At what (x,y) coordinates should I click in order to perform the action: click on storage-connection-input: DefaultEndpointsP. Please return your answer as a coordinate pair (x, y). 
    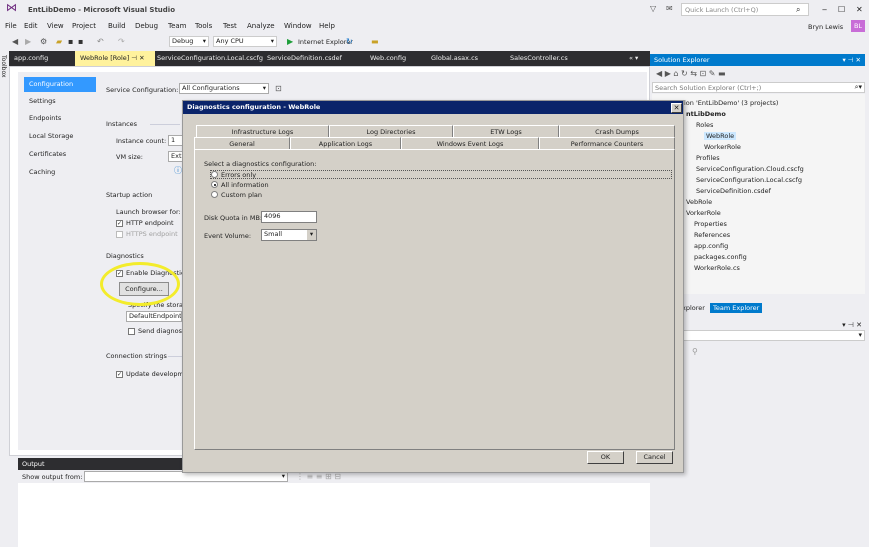
    Looking at the image, I should click on (154, 316).